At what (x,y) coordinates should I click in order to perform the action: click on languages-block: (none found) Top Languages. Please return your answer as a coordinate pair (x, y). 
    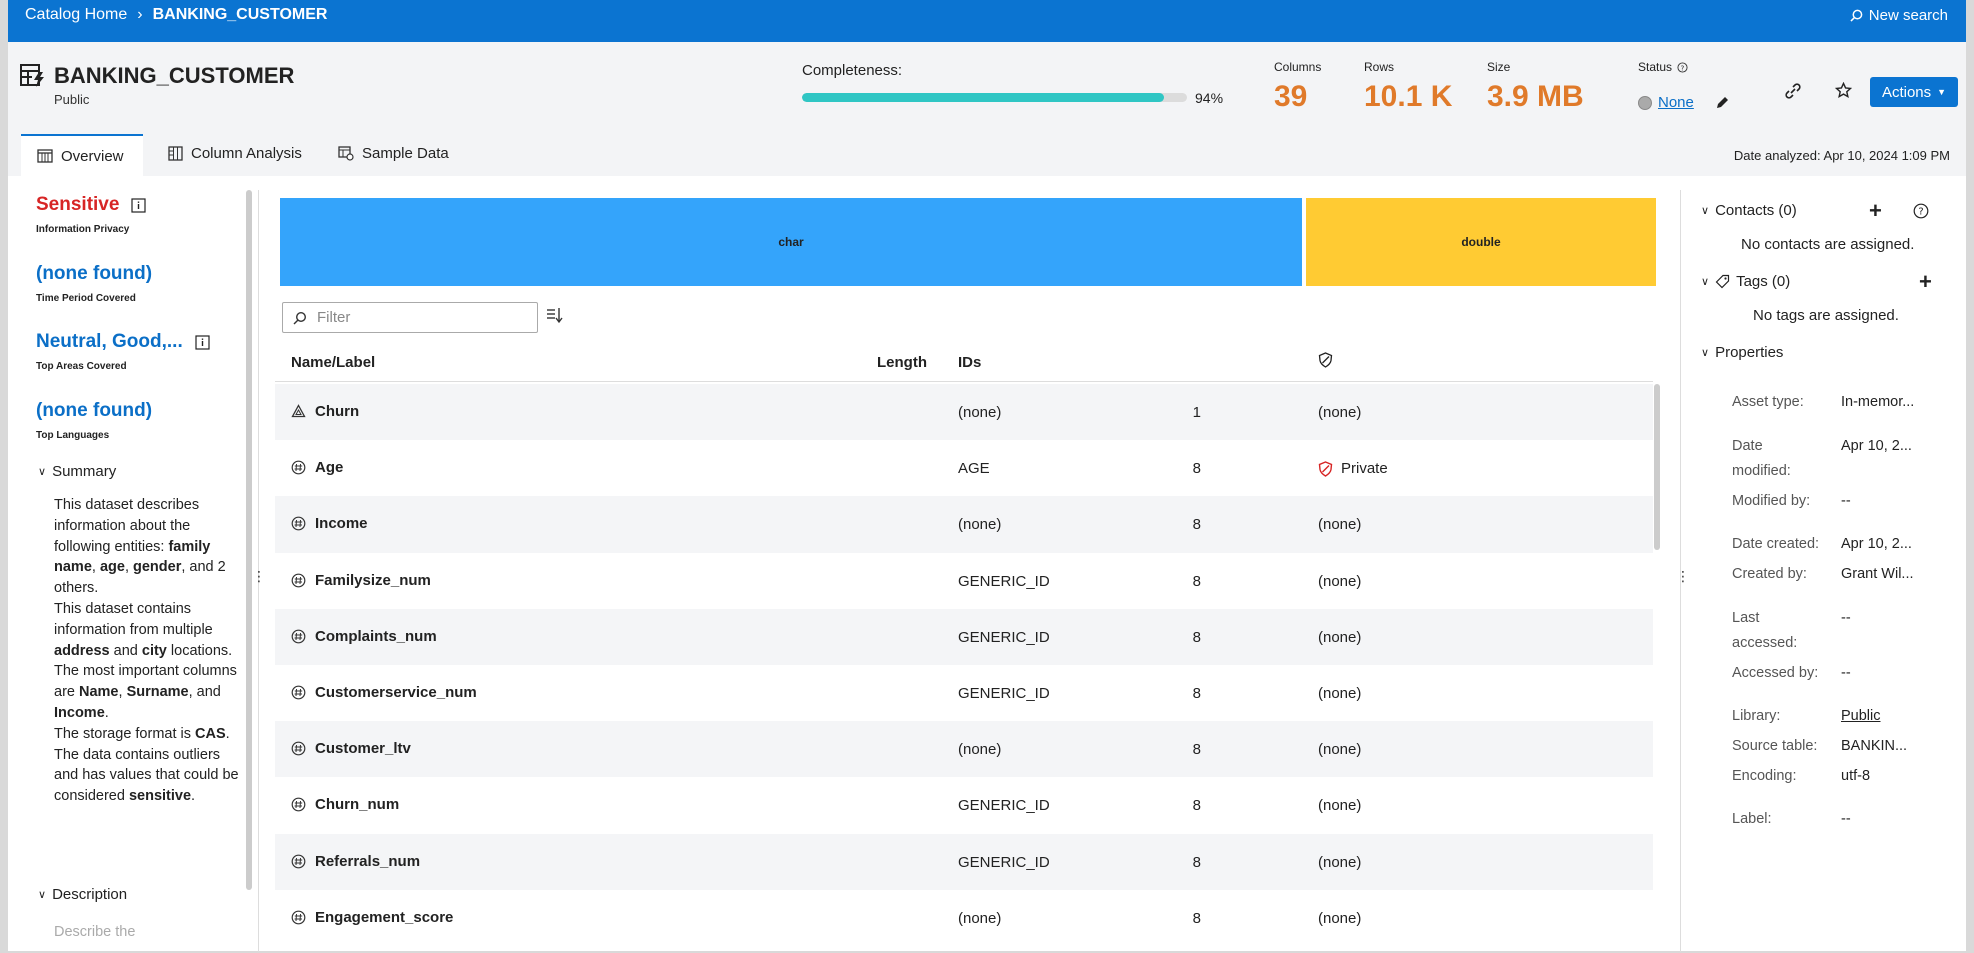
    Looking at the image, I should click on (94, 420).